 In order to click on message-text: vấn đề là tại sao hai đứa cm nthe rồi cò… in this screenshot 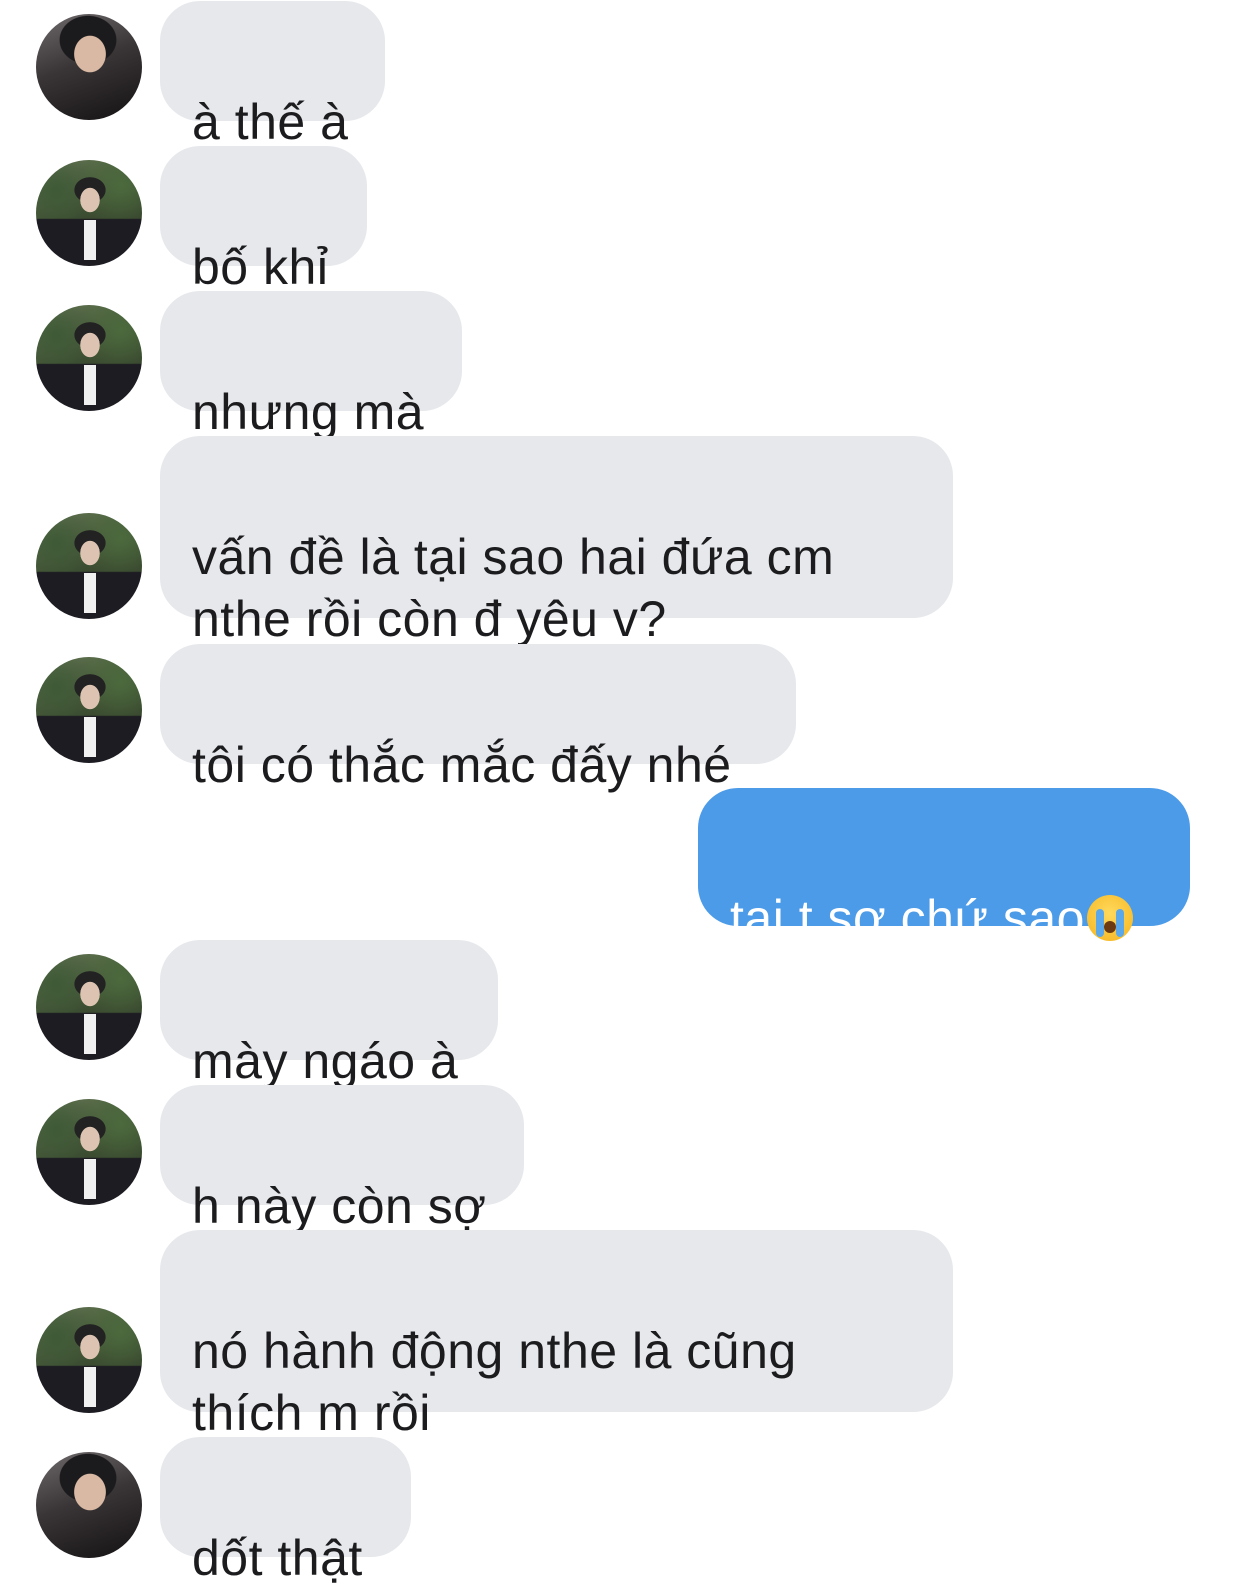, I will do `click(513, 588)`.